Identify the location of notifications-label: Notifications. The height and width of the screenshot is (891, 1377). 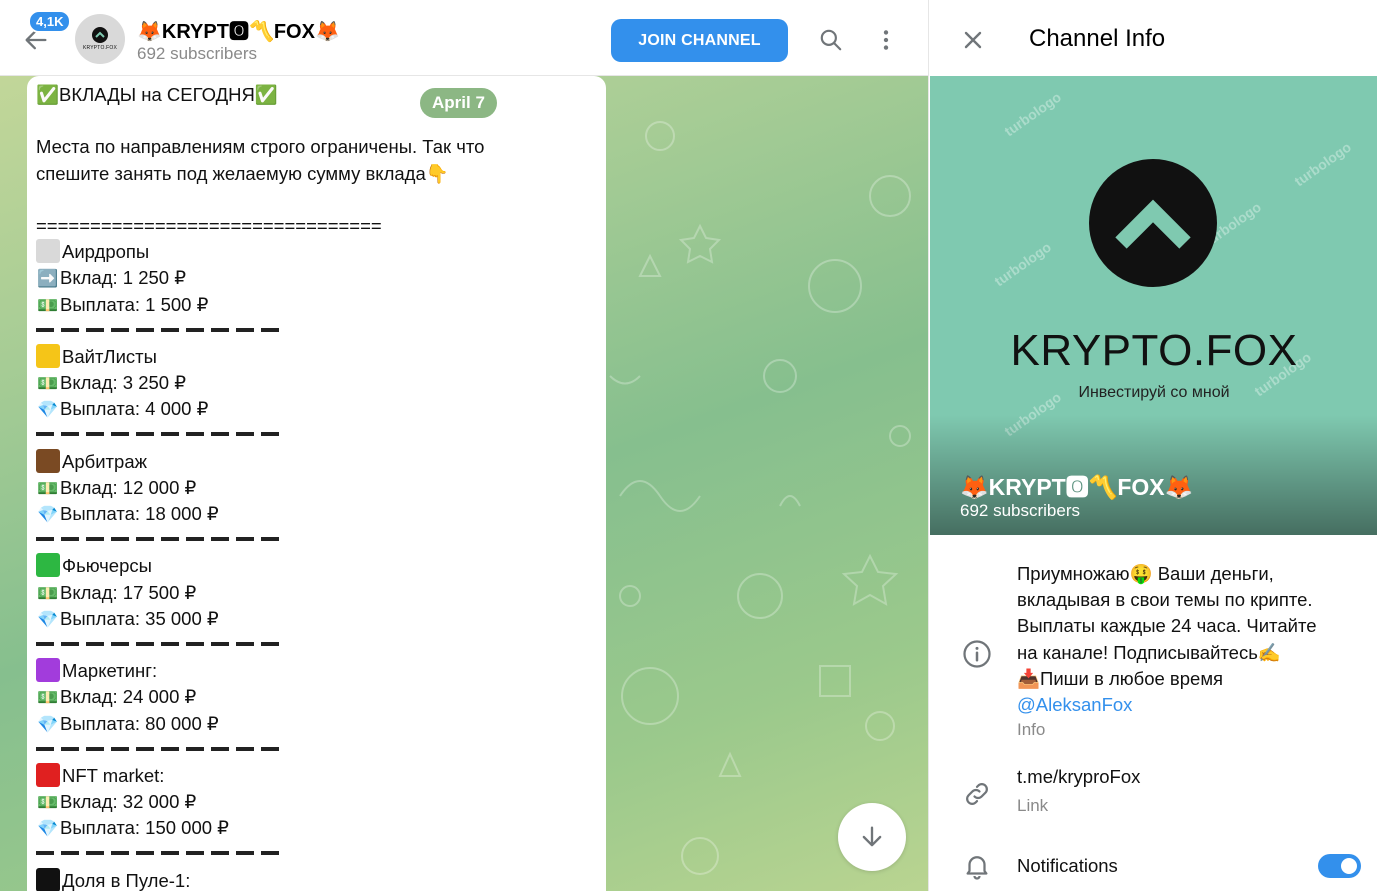
(1067, 865).